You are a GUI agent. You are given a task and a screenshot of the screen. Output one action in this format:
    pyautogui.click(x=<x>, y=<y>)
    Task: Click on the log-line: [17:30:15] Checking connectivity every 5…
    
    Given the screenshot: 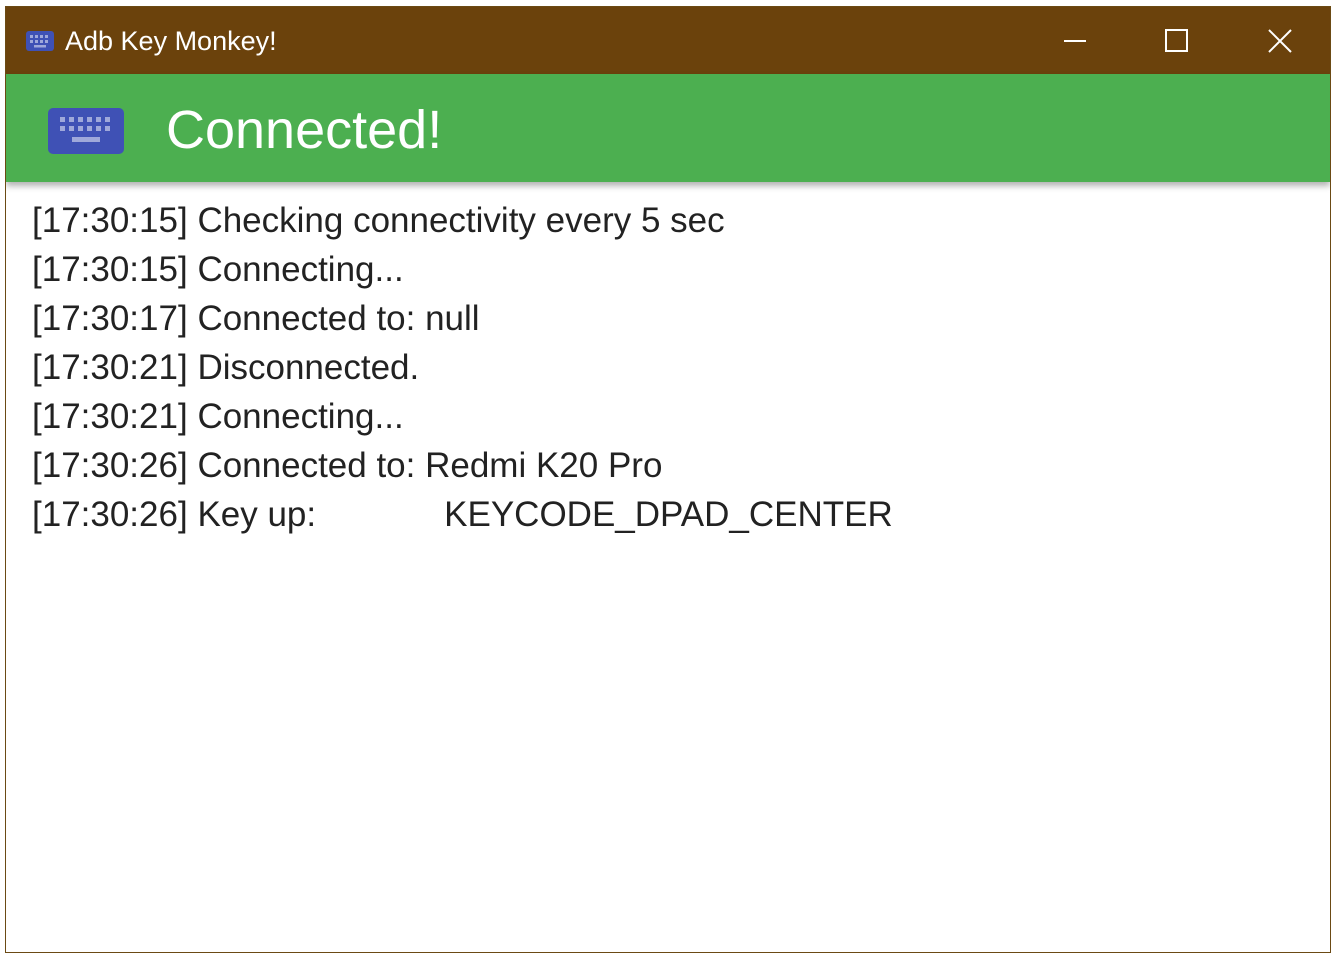 What is the action you would take?
    pyautogui.click(x=681, y=220)
    